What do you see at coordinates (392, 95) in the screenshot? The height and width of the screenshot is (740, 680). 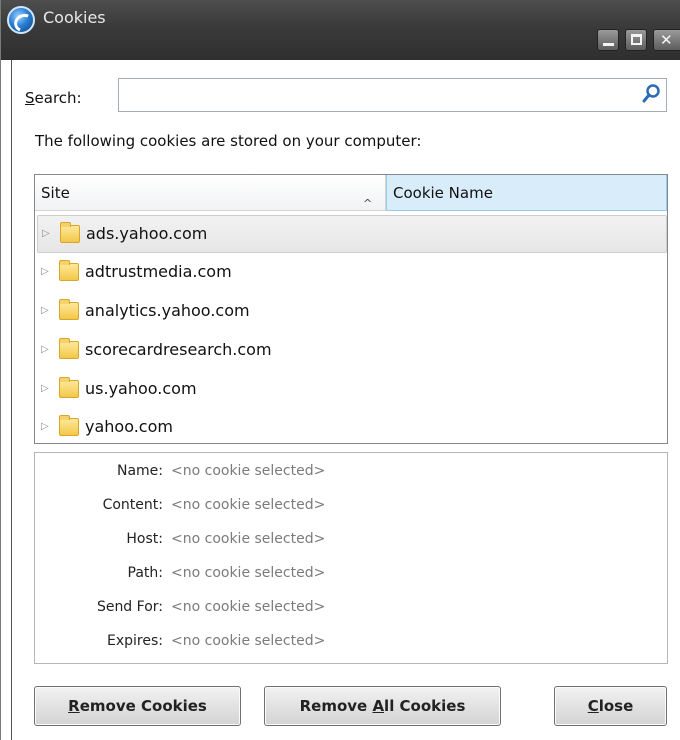 I see `search-input` at bounding box center [392, 95].